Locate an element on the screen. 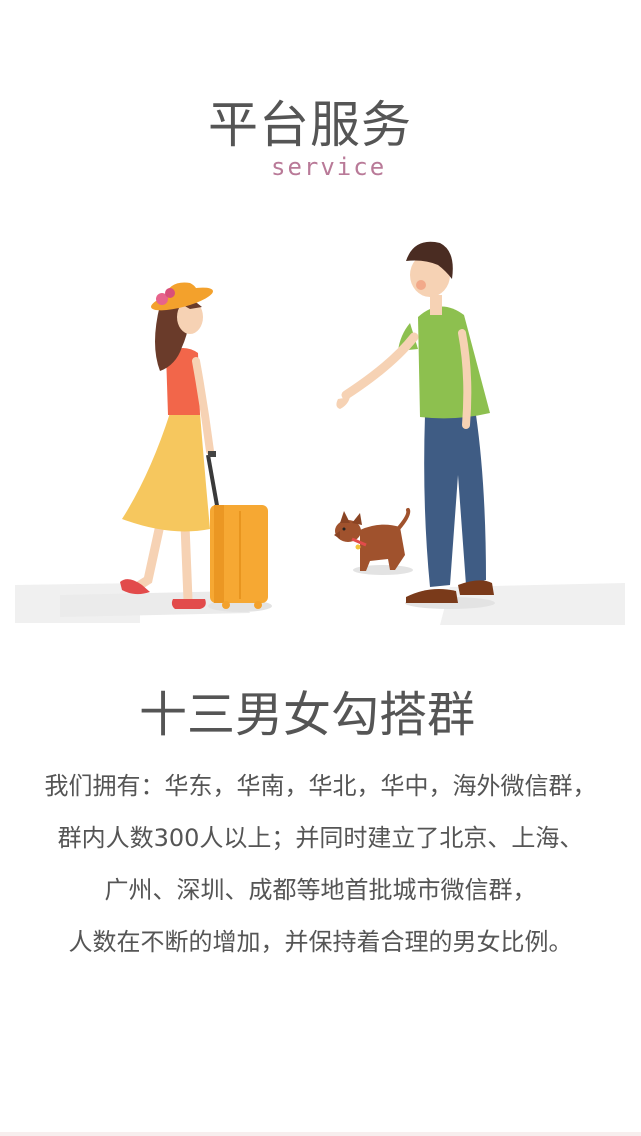 Image resolution: width=641 pixels, height=1136 pixels. suitcase-icon is located at coordinates (237, 530).